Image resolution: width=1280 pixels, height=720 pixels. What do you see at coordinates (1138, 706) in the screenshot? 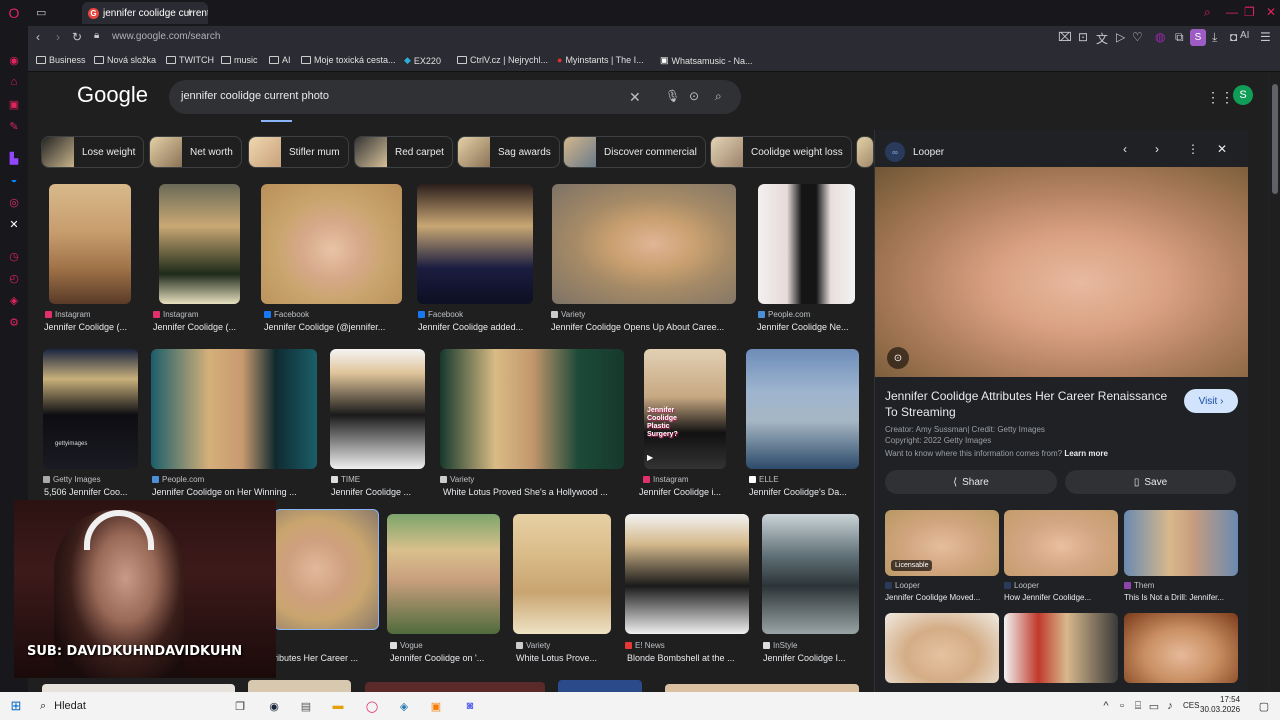
I see `network-icon: ⌸` at bounding box center [1138, 706].